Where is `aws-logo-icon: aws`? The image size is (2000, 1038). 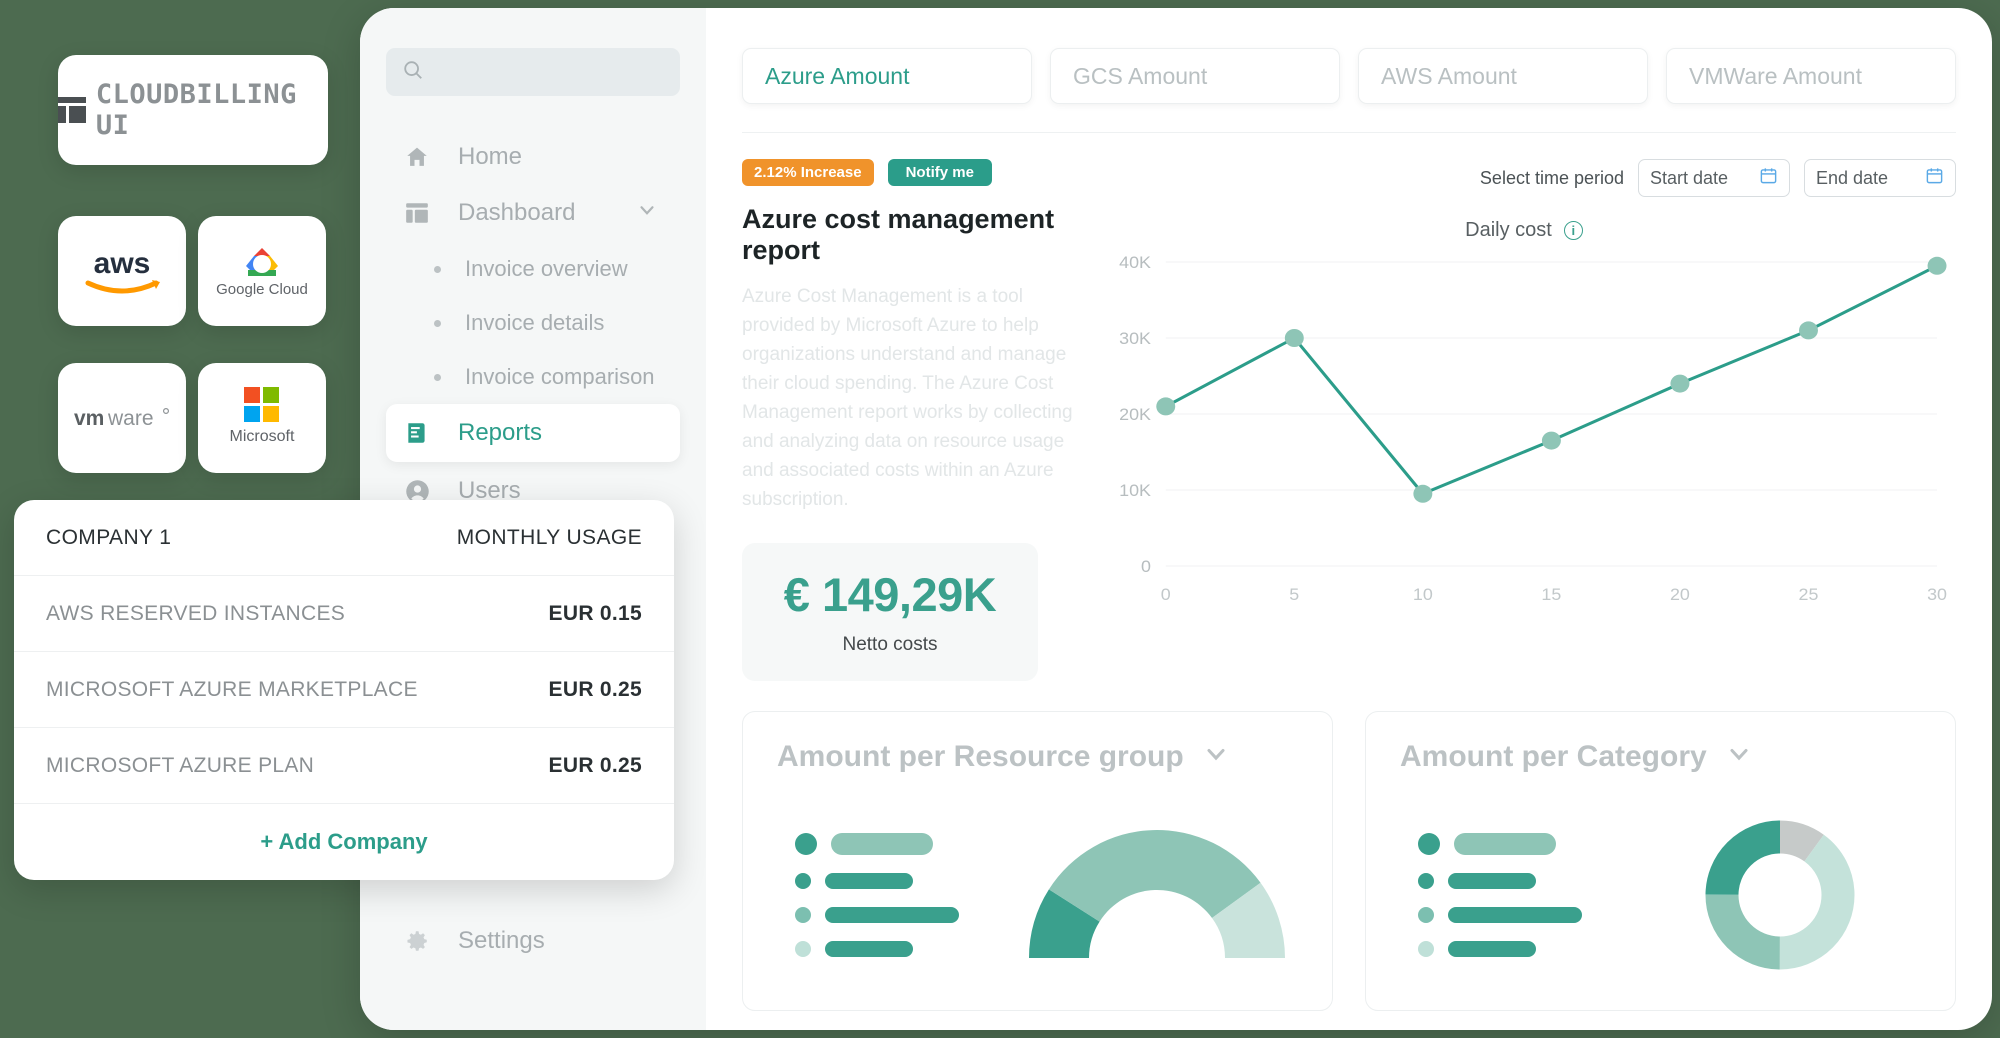
aws-logo-icon: aws is located at coordinates (122, 270).